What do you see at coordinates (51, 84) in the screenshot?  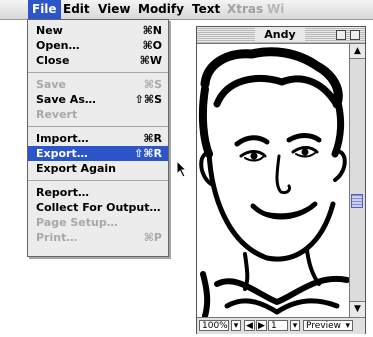 I see `menu-item-label: Save` at bounding box center [51, 84].